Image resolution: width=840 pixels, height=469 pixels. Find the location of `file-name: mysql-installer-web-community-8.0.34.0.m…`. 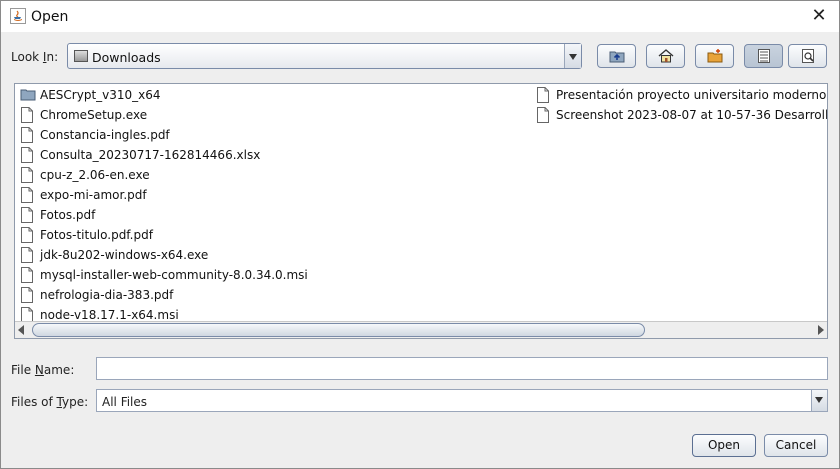

file-name: mysql-installer-web-community-8.0.34.0.m… is located at coordinates (174, 275).